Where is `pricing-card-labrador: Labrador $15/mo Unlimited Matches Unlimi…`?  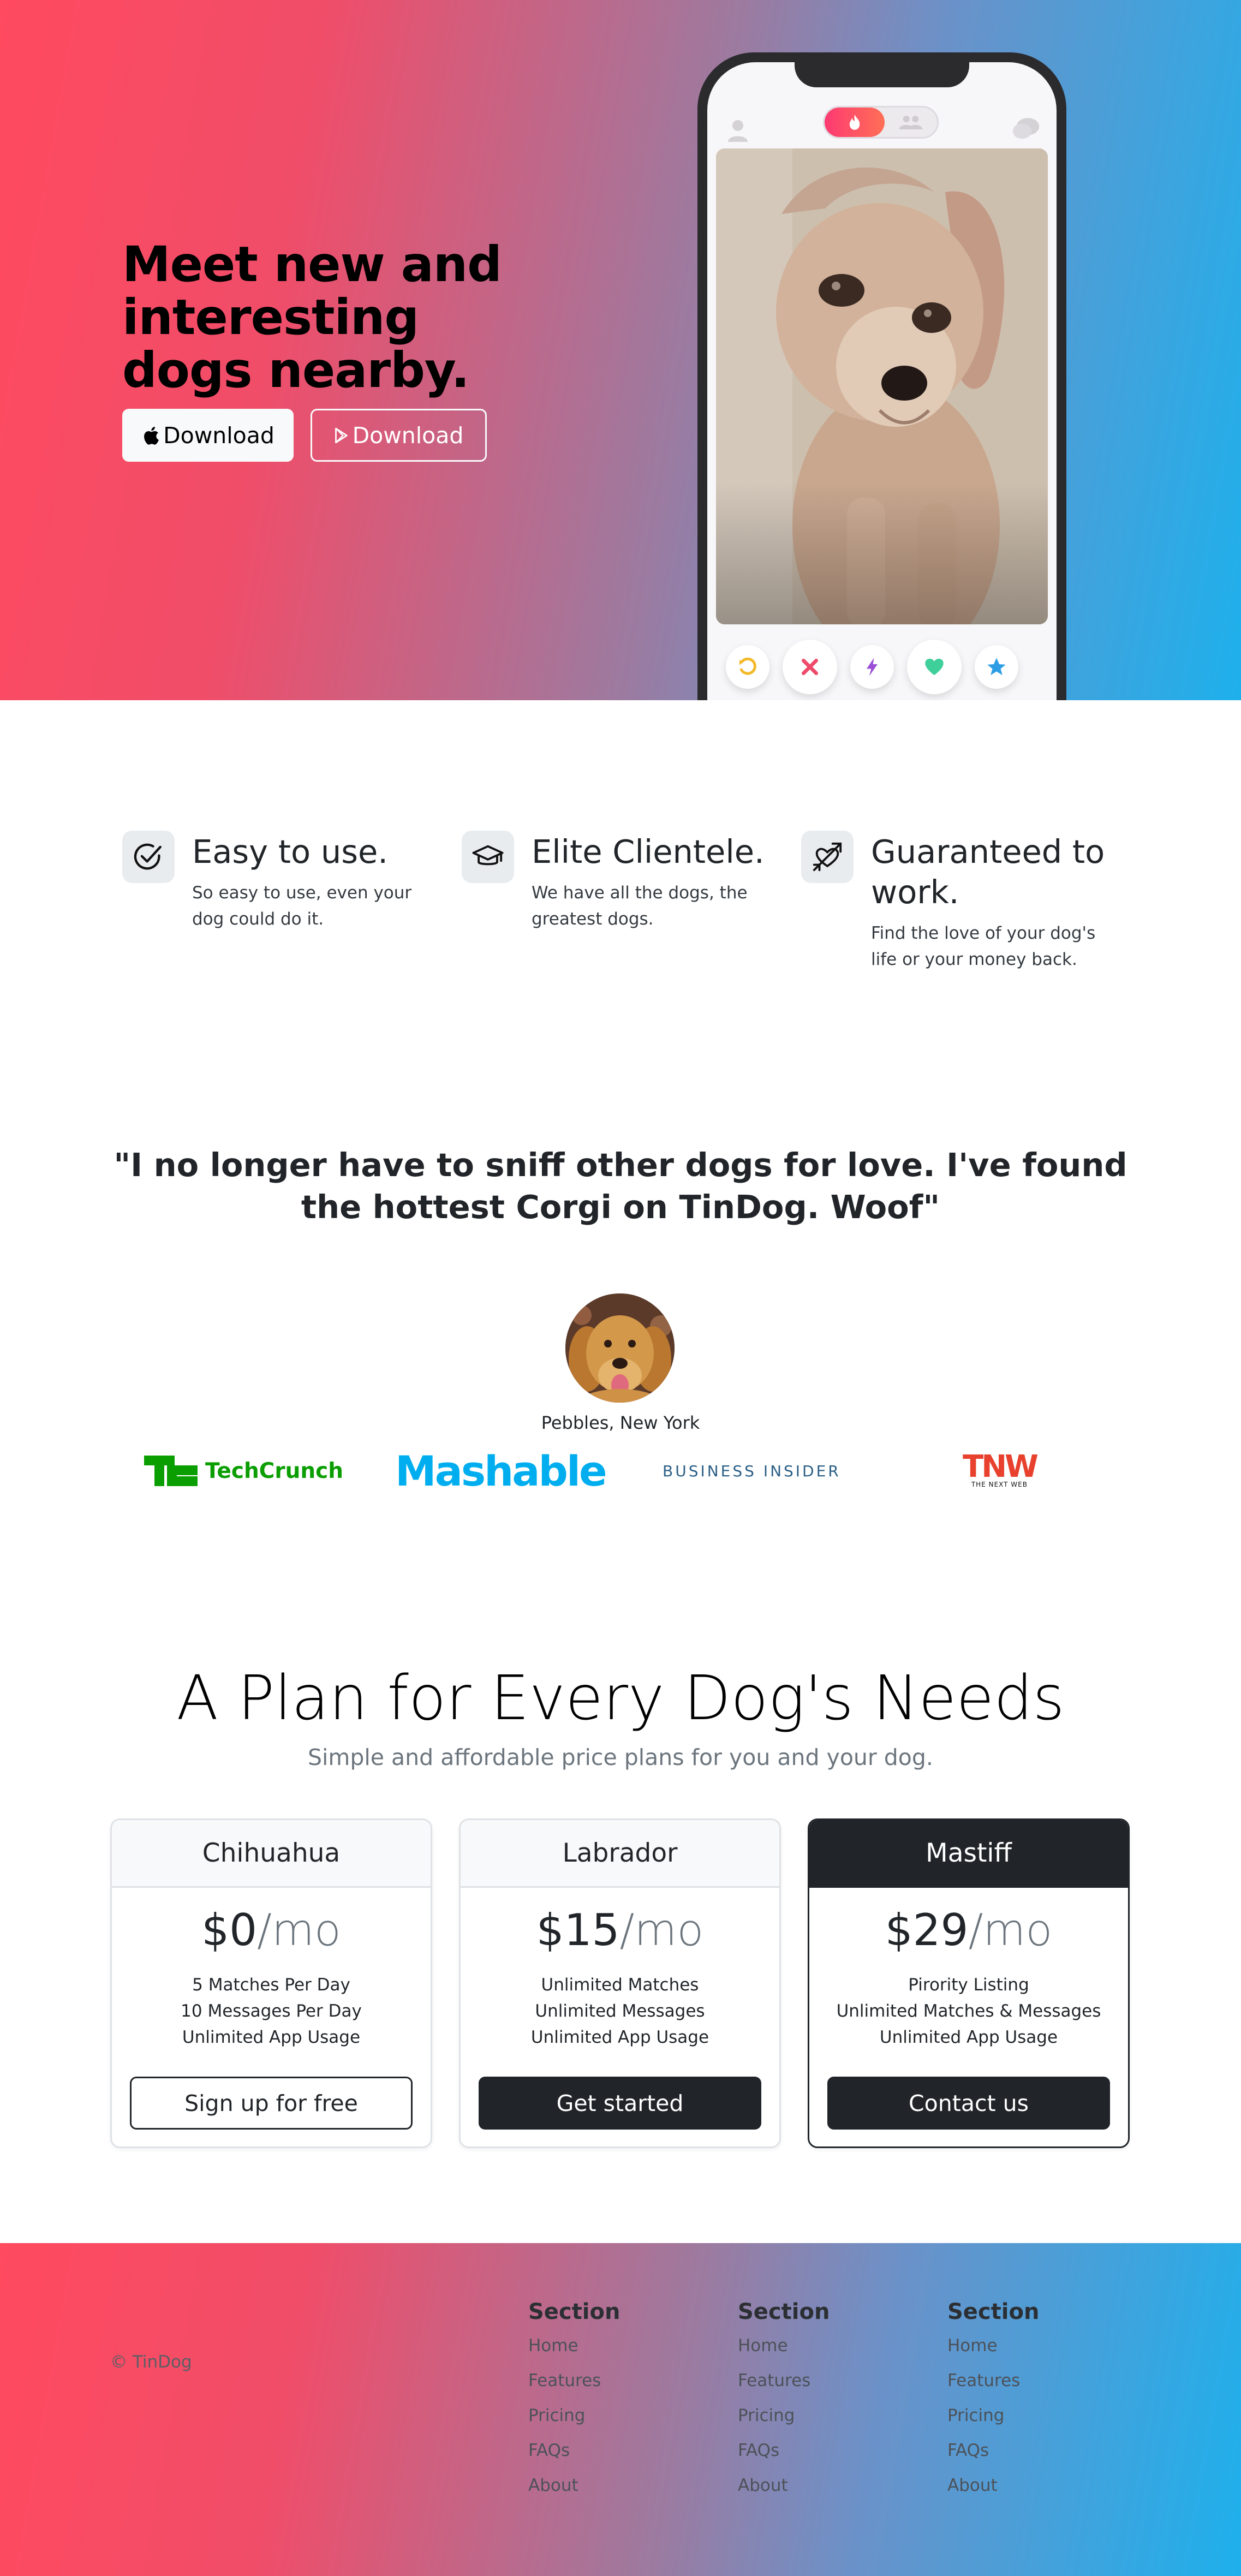 pricing-card-labrador: Labrador $15/mo Unlimited Matches Unlimi… is located at coordinates (620, 1983).